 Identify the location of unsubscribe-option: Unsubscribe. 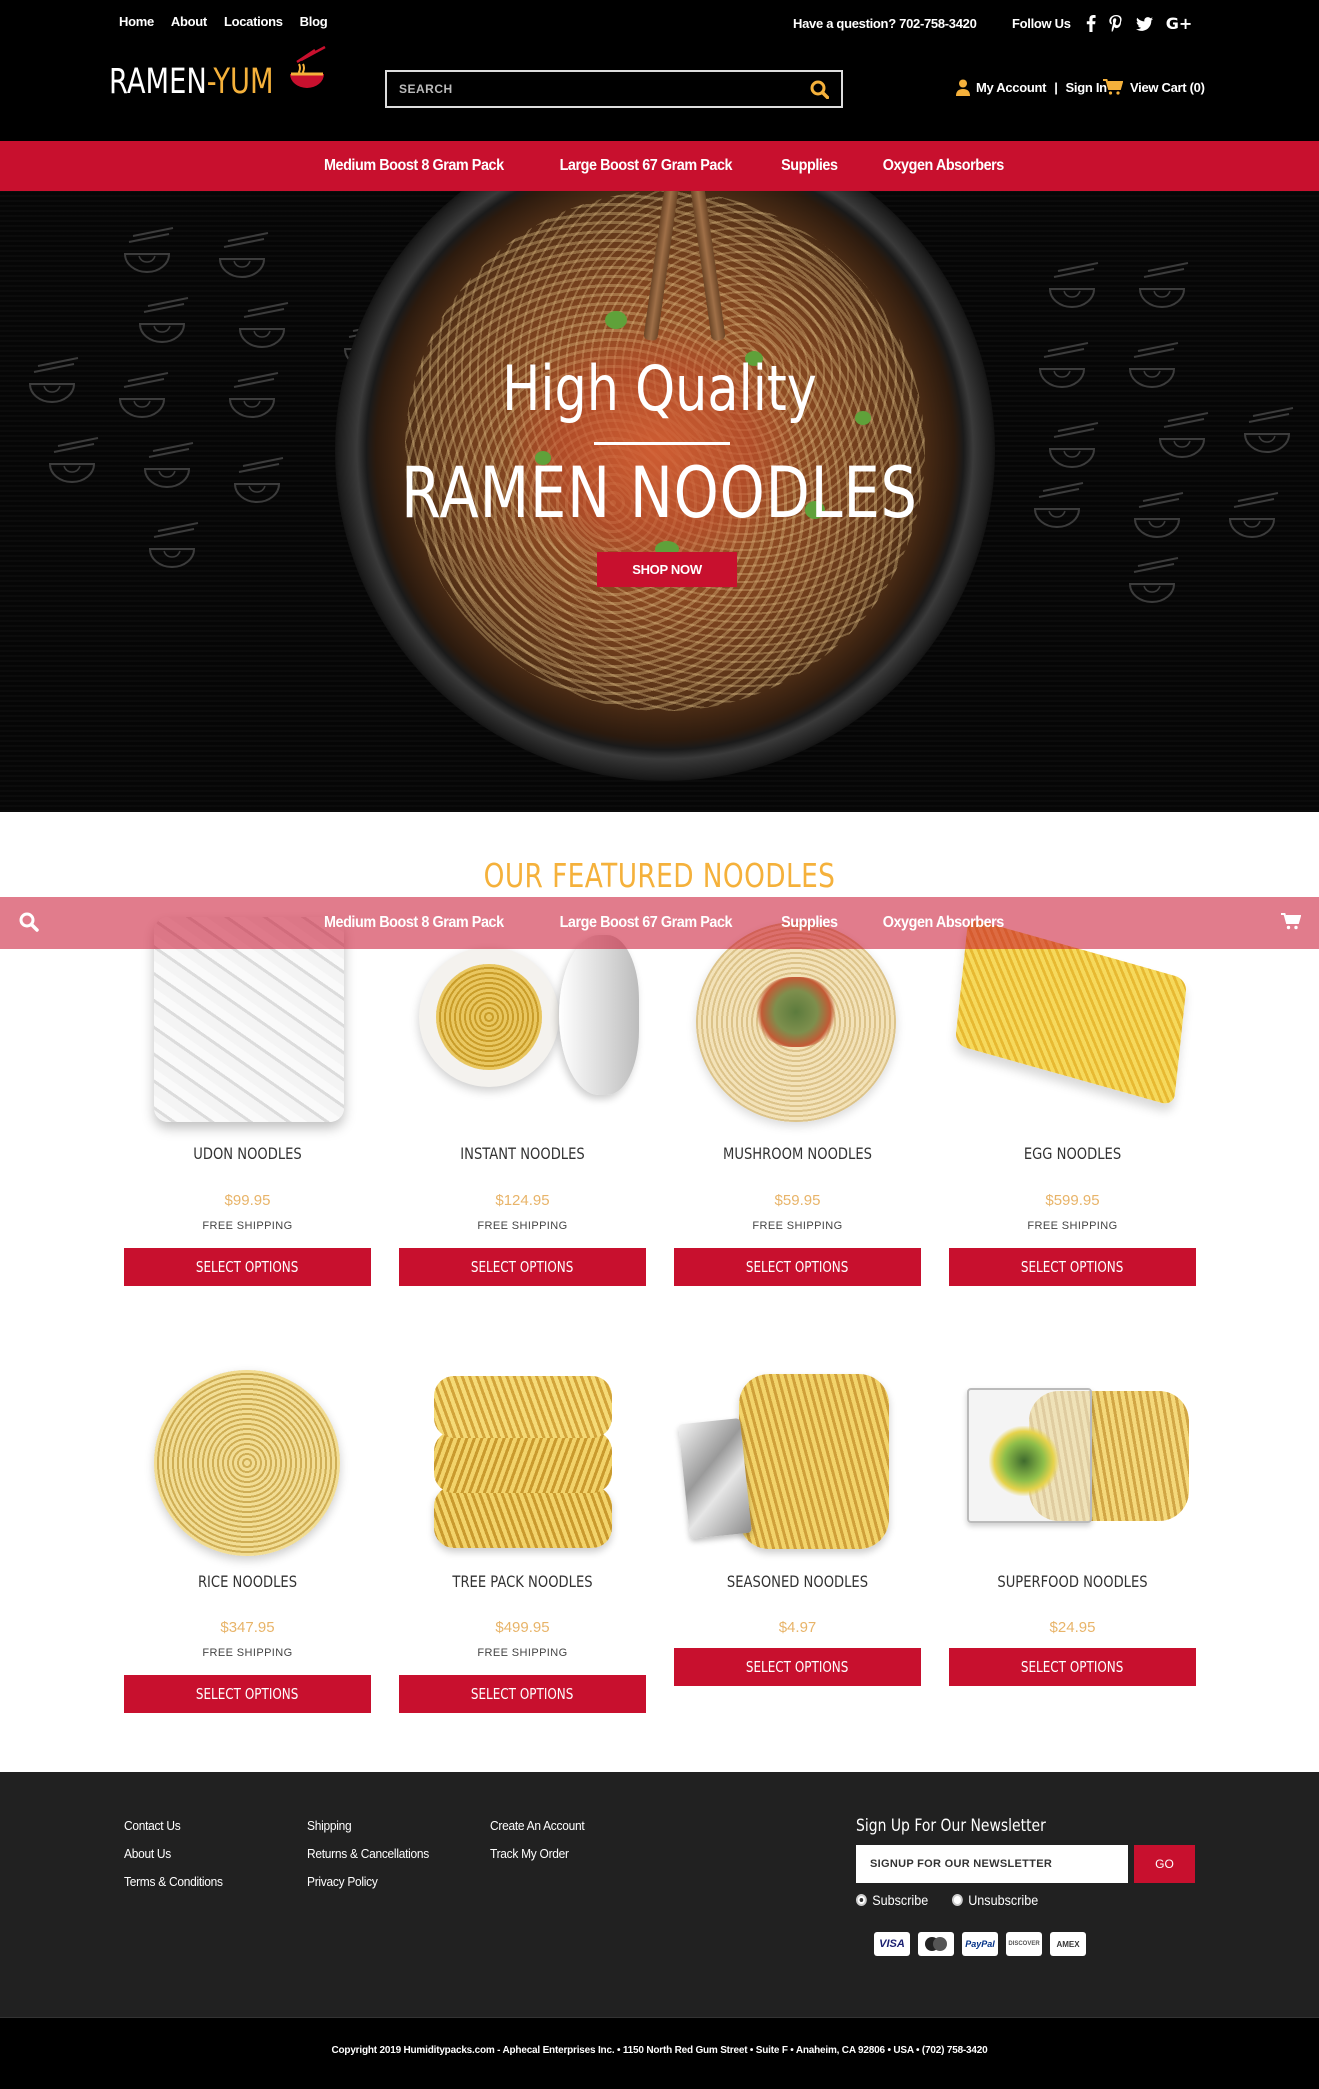
(995, 1900).